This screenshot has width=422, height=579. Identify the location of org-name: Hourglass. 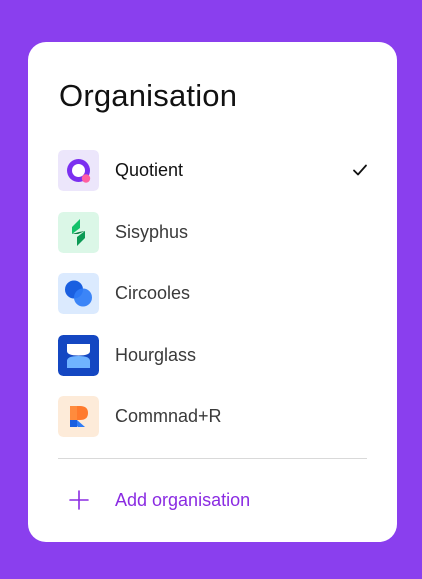
(156, 354).